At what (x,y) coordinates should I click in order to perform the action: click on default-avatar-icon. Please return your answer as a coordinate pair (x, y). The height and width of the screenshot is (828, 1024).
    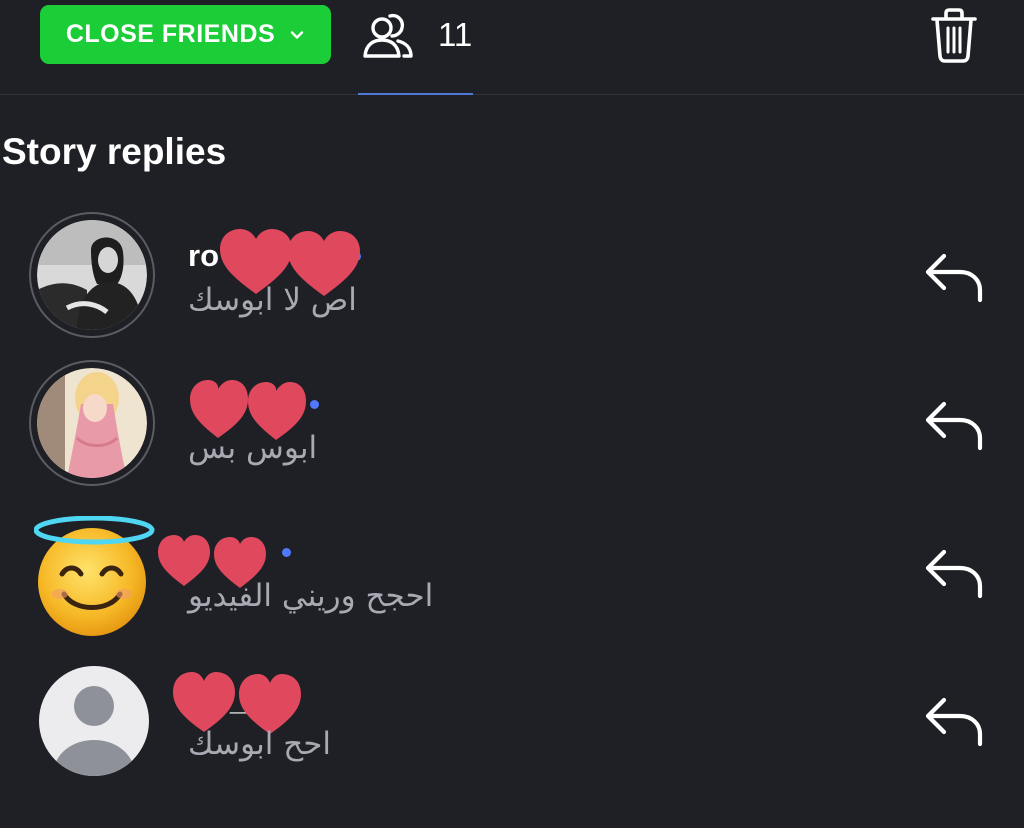
    Looking at the image, I should click on (94, 721).